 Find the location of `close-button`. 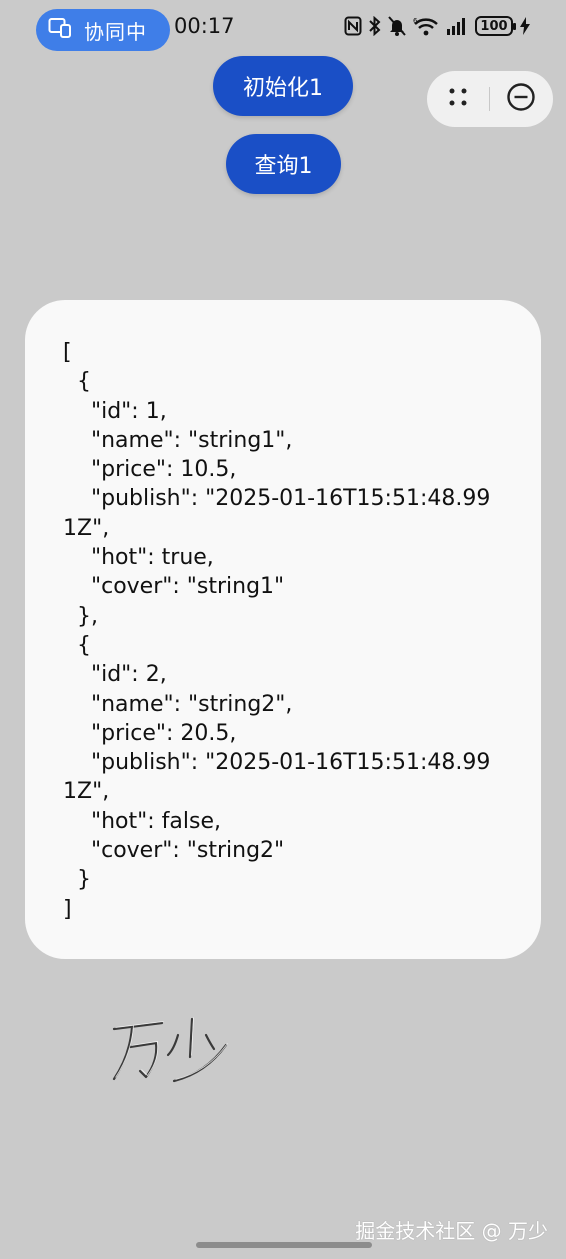

close-button is located at coordinates (521, 99).